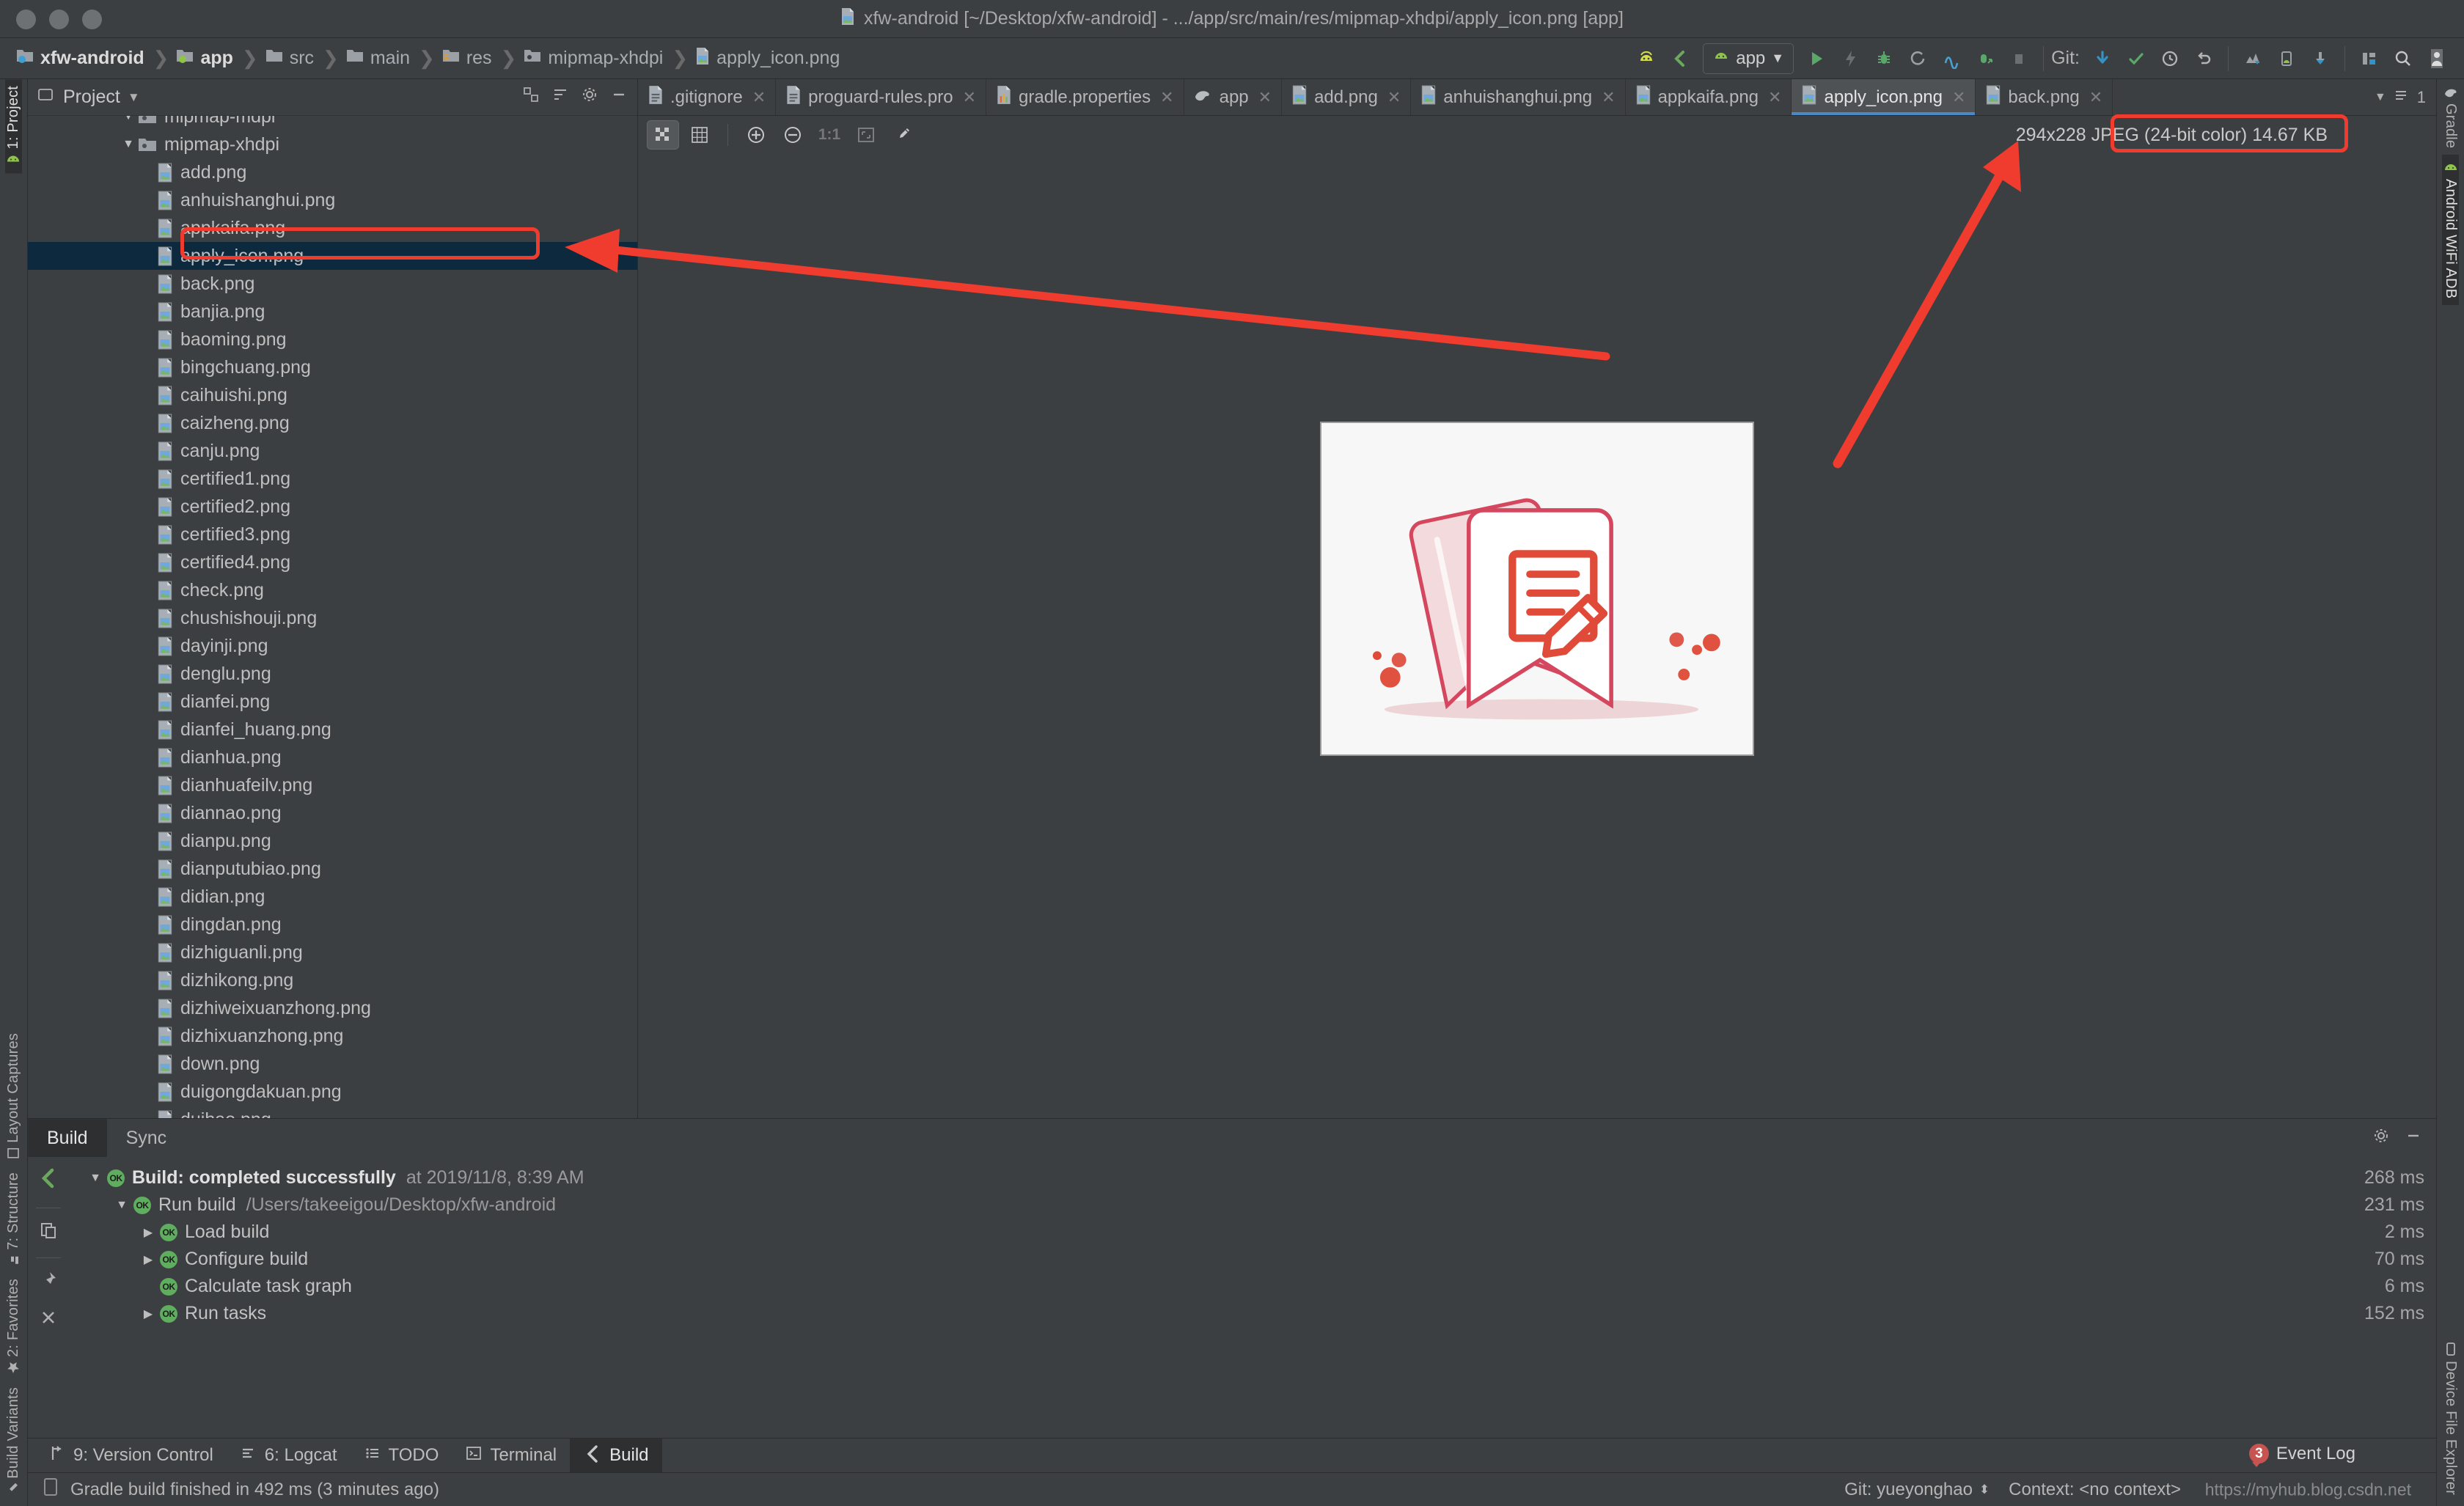  I want to click on editor-tab--gitignore: .gitignore ✕, so click(707, 97).